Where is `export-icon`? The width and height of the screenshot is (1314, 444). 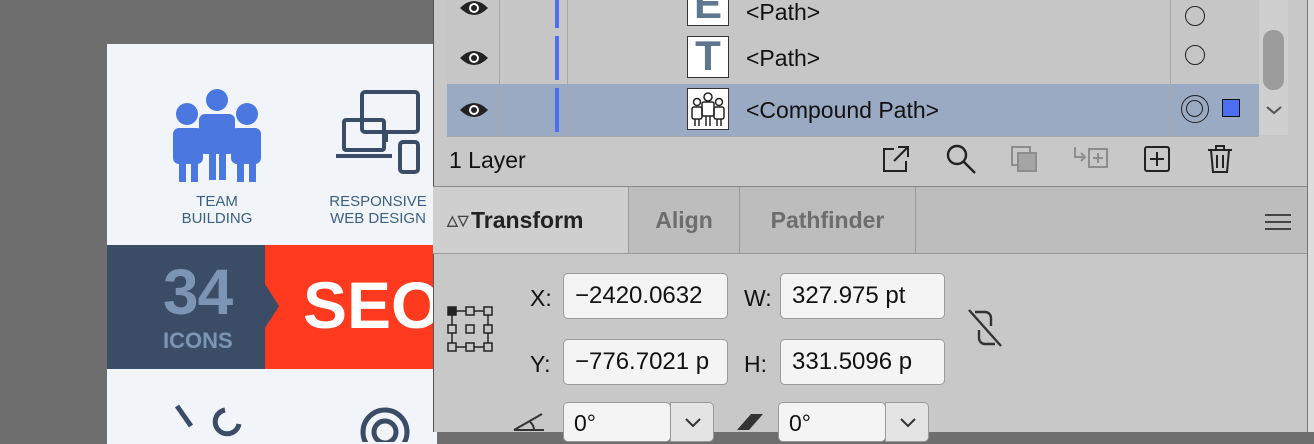
export-icon is located at coordinates (896, 159).